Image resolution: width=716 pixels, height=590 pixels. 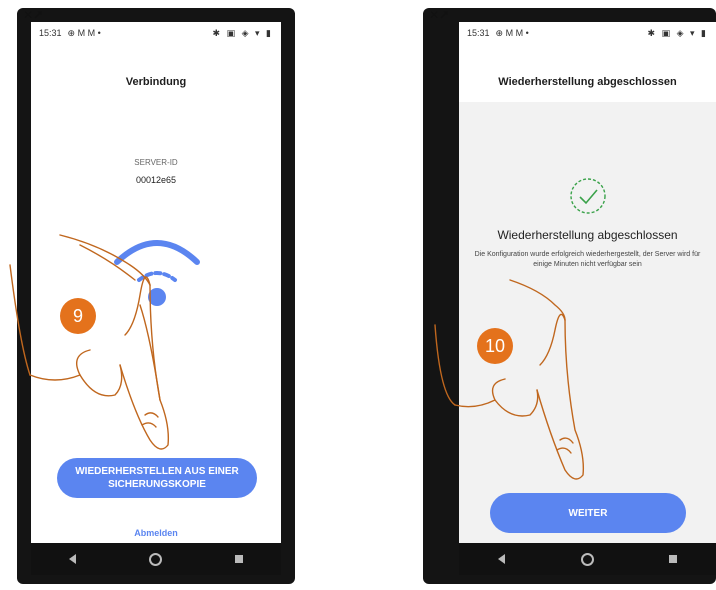 I want to click on server-id-value: 00012e65, so click(x=156, y=180).